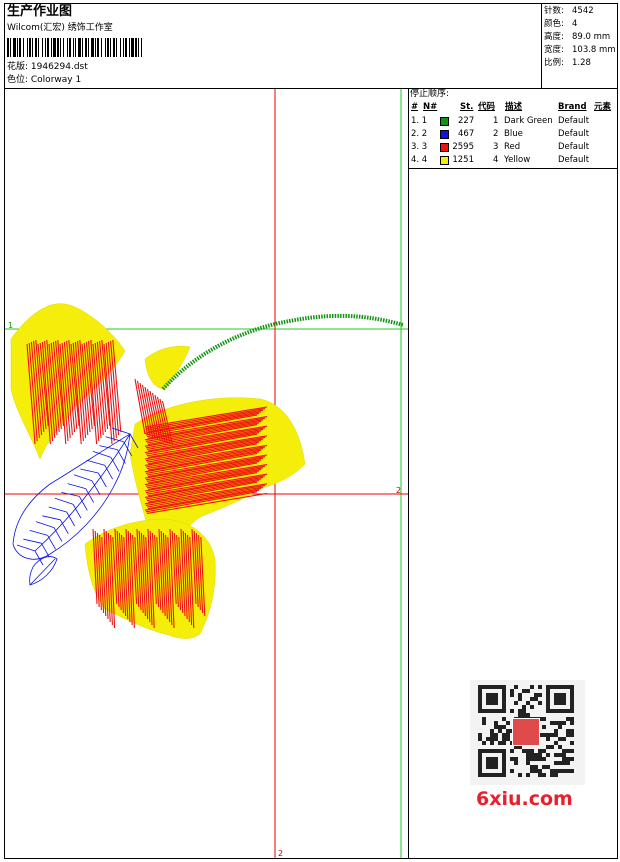 This screenshot has height=862, width=620. Describe the element at coordinates (554, 50) in the screenshot. I see `stat-width-label: 宽度:` at that location.